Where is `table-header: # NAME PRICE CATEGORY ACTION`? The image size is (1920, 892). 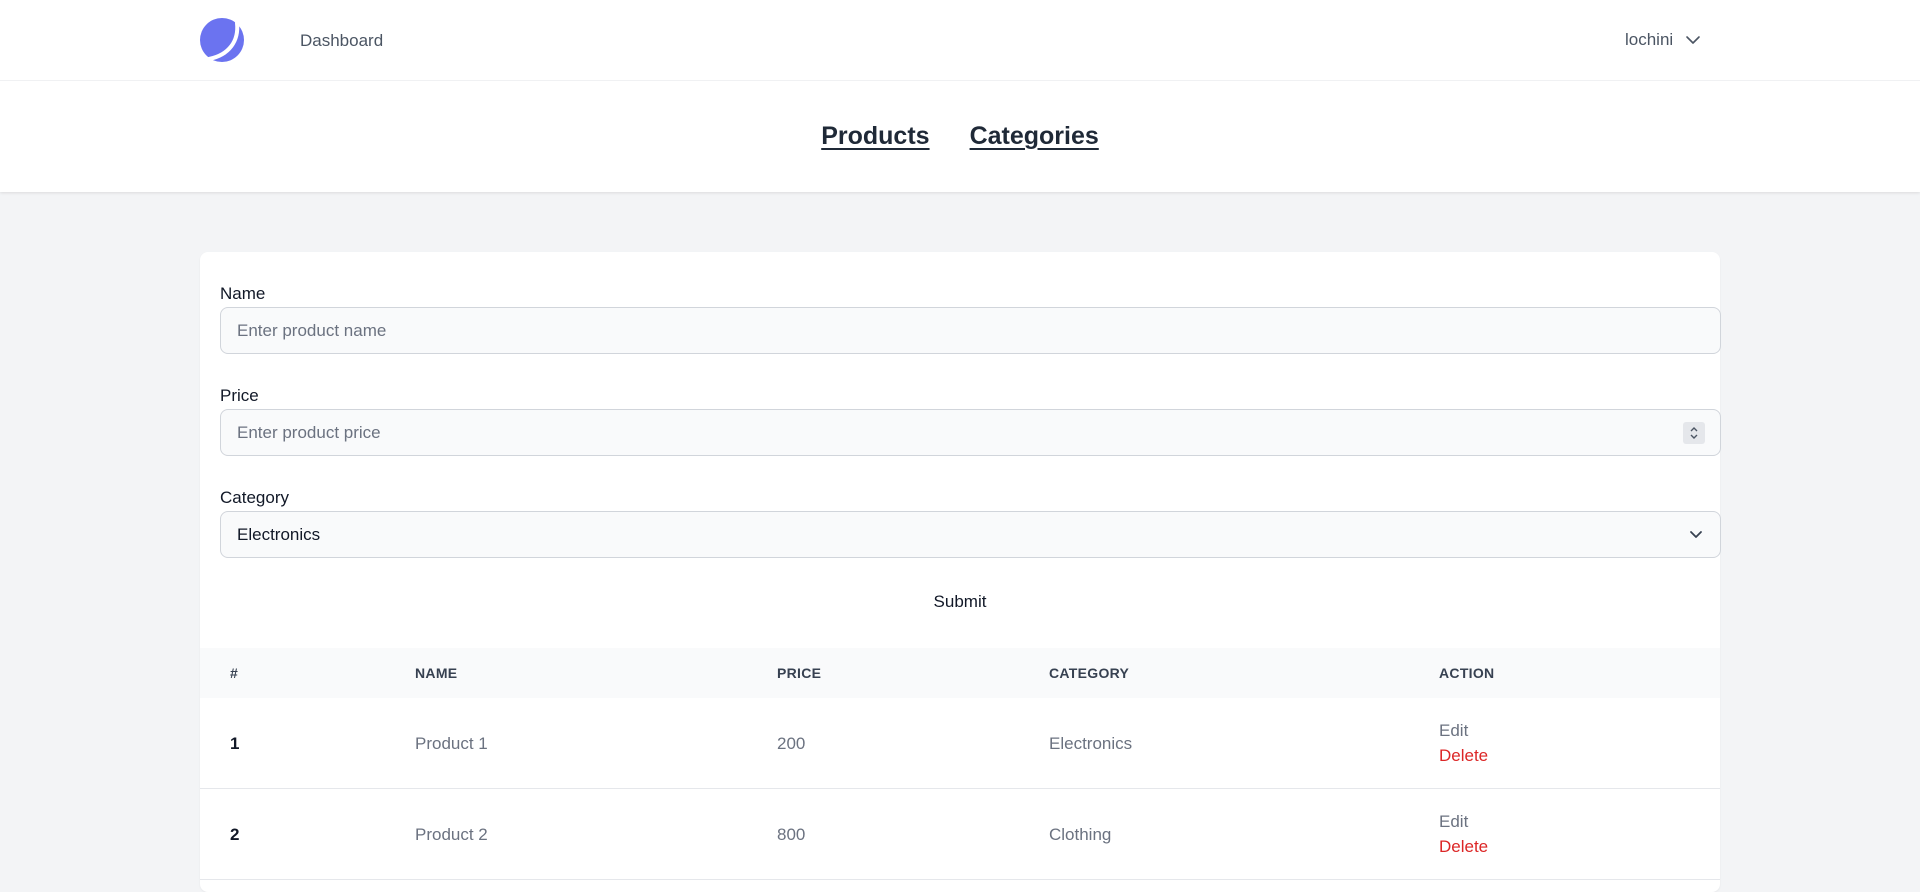 table-header: # NAME PRICE CATEGORY ACTION is located at coordinates (960, 673).